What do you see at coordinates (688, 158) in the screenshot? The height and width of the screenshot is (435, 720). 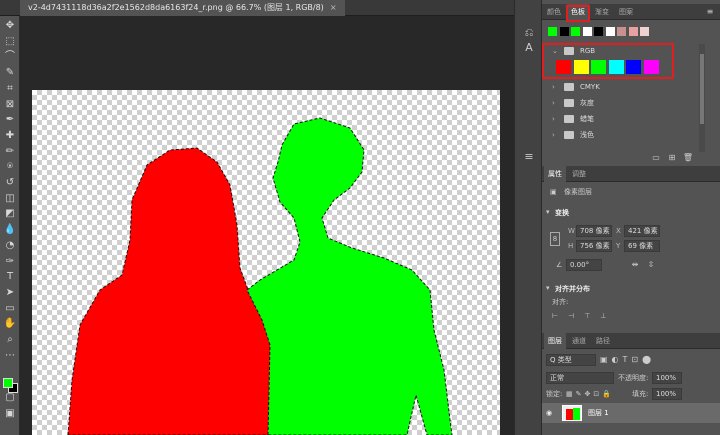 I see `trash-icon: 🗑` at bounding box center [688, 158].